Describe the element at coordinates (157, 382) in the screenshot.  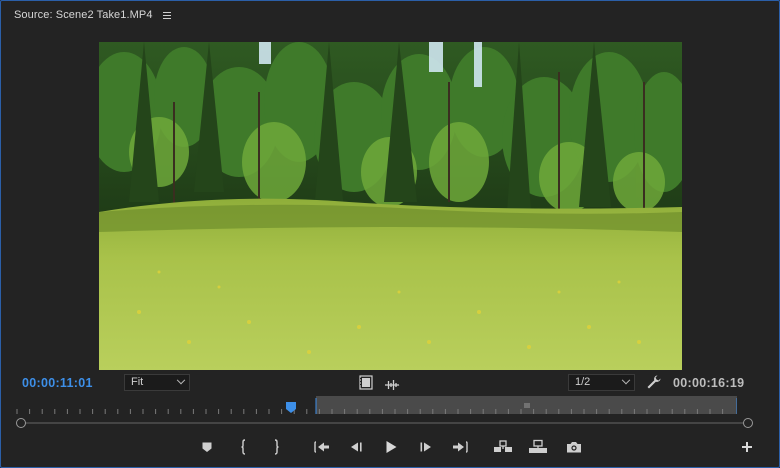
I see `zoom-level-select: Fit` at that location.